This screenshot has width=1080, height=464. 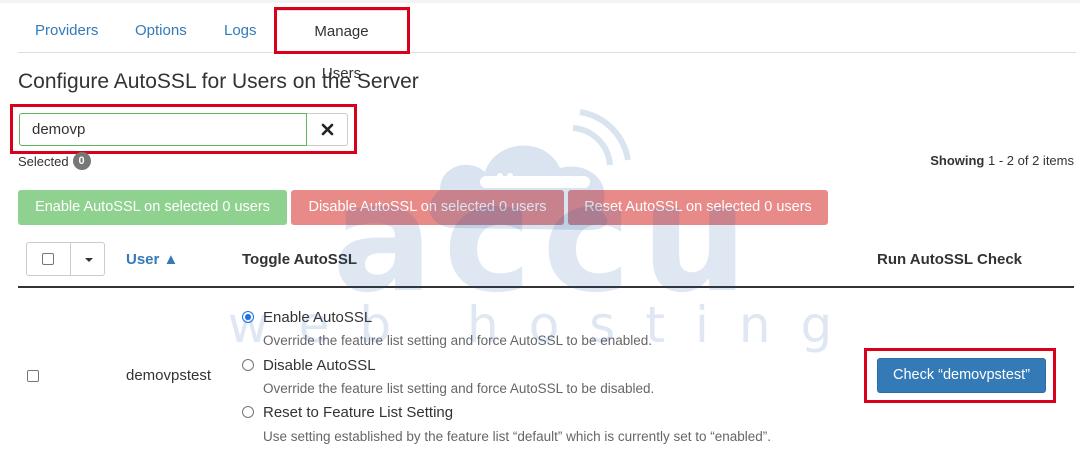 I want to click on showing-summary: Showing 1 - 2 of 2 items, so click(x=1002, y=160).